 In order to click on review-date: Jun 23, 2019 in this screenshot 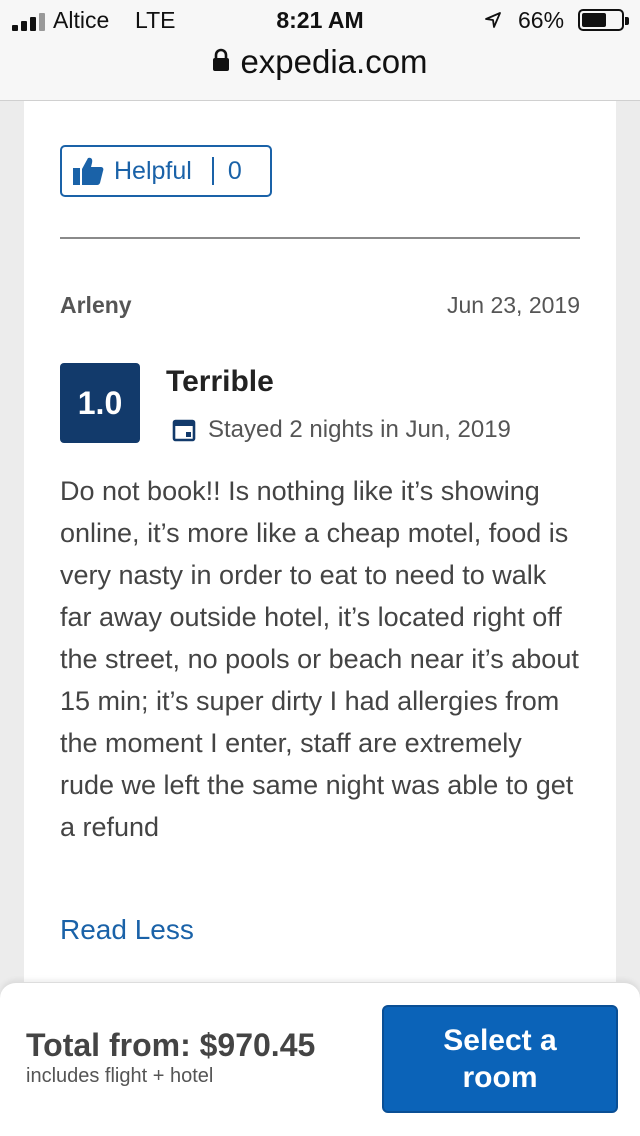, I will do `click(513, 305)`.